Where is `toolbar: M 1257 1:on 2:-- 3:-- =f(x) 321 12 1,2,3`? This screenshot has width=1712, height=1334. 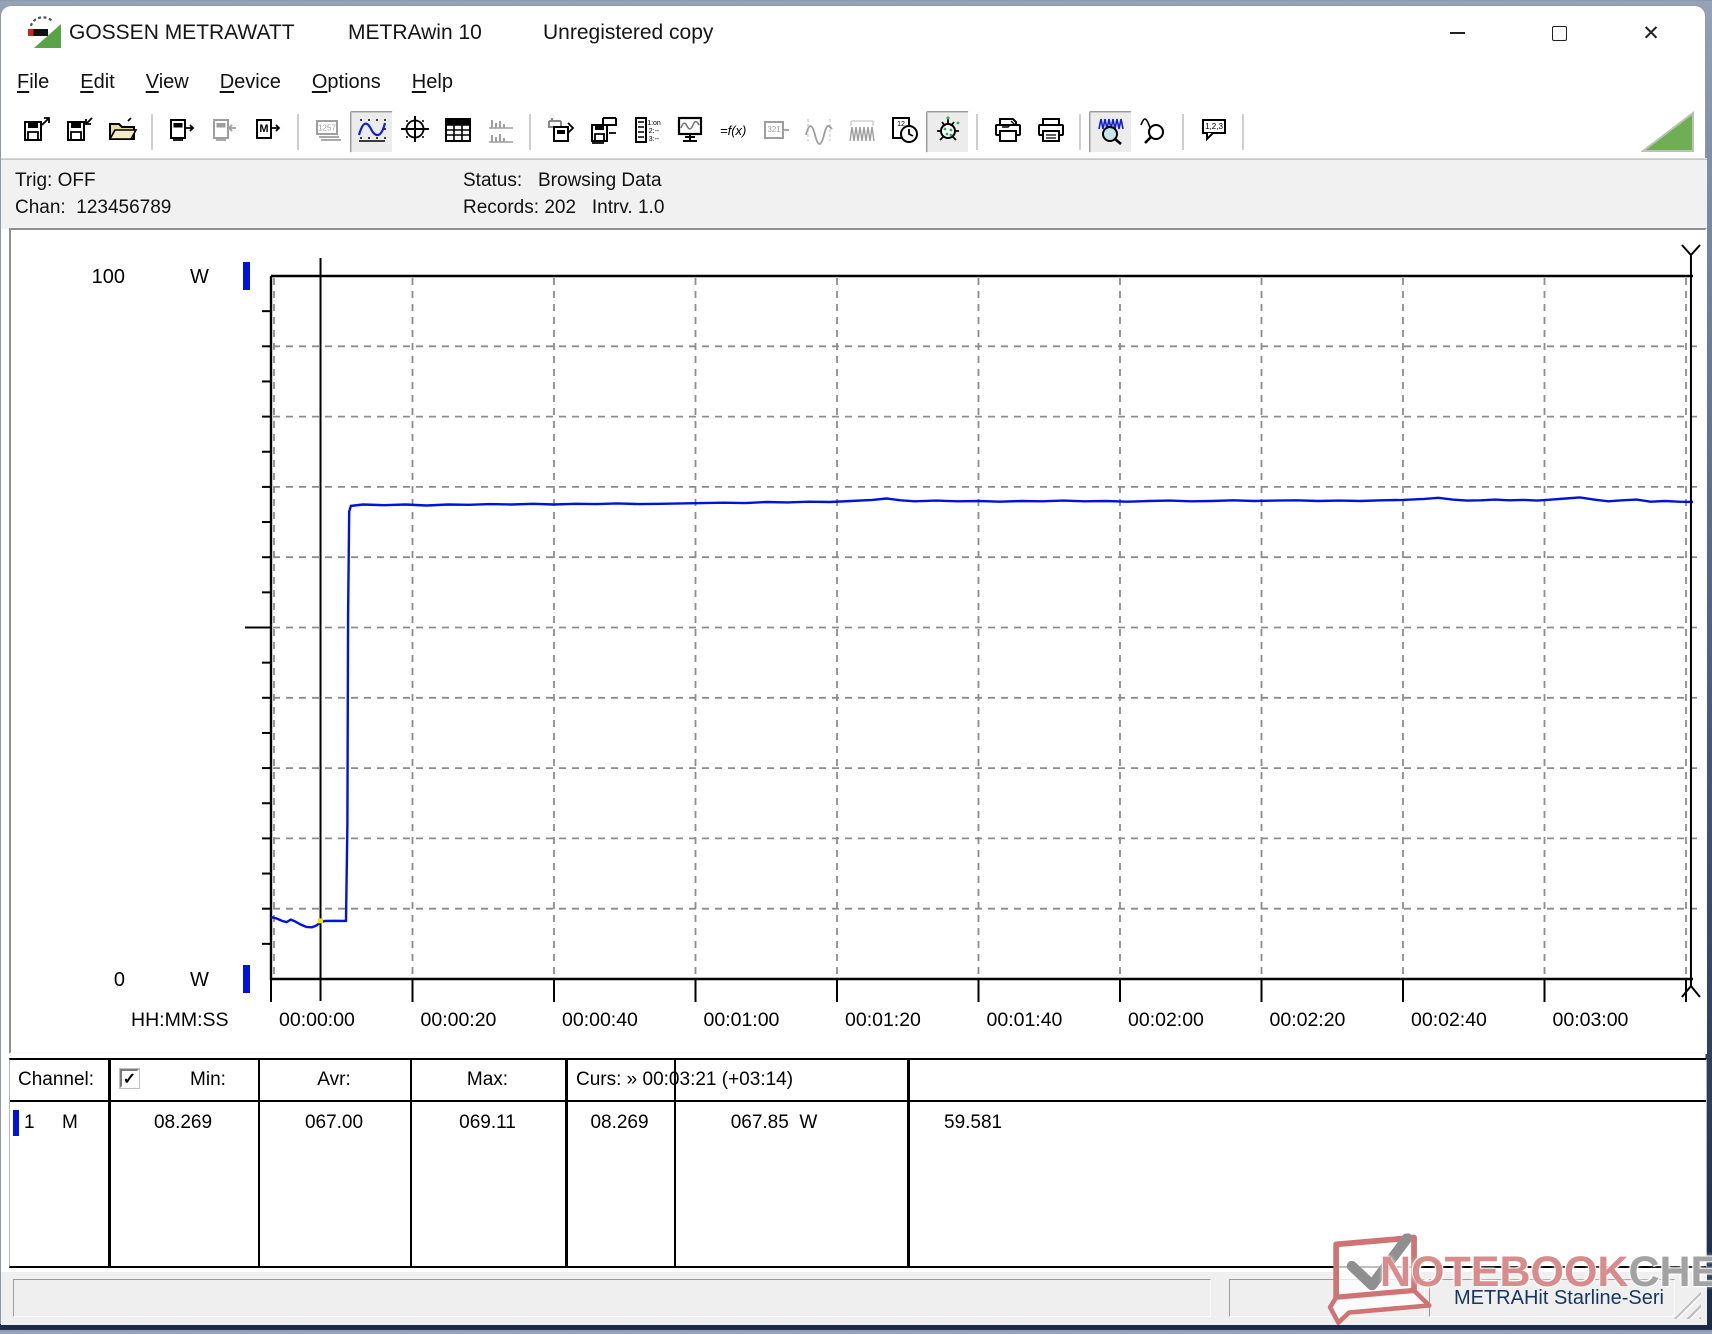 toolbar: M 1257 1:on 2:-- 3:-- =f(x) 321 12 1,2,3 is located at coordinates (854, 132).